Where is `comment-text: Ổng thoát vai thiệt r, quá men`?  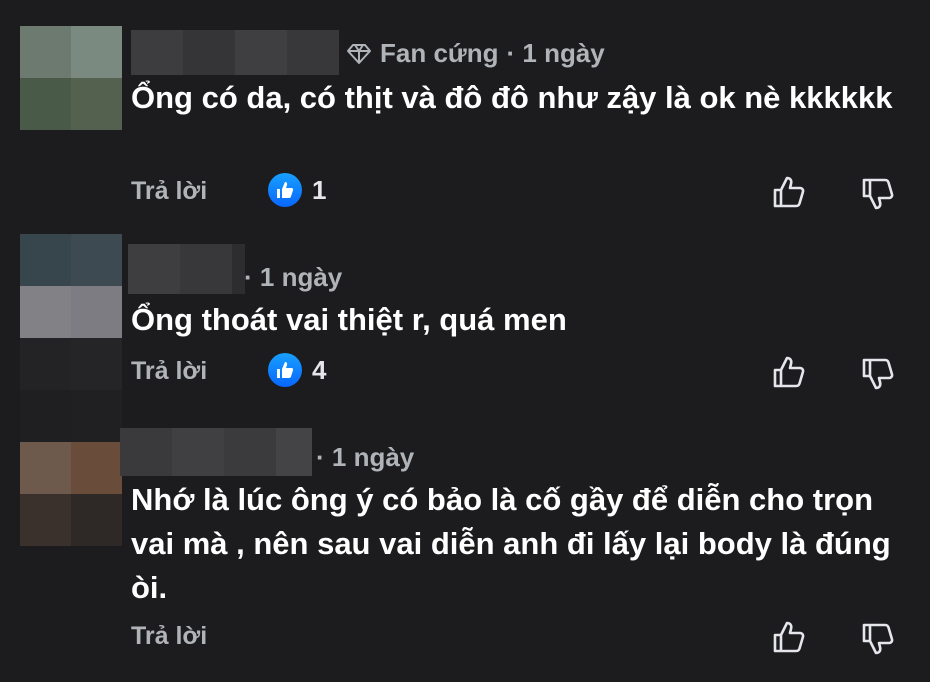 comment-text: Ổng thoát vai thiệt r, quá men is located at coordinates (349, 319).